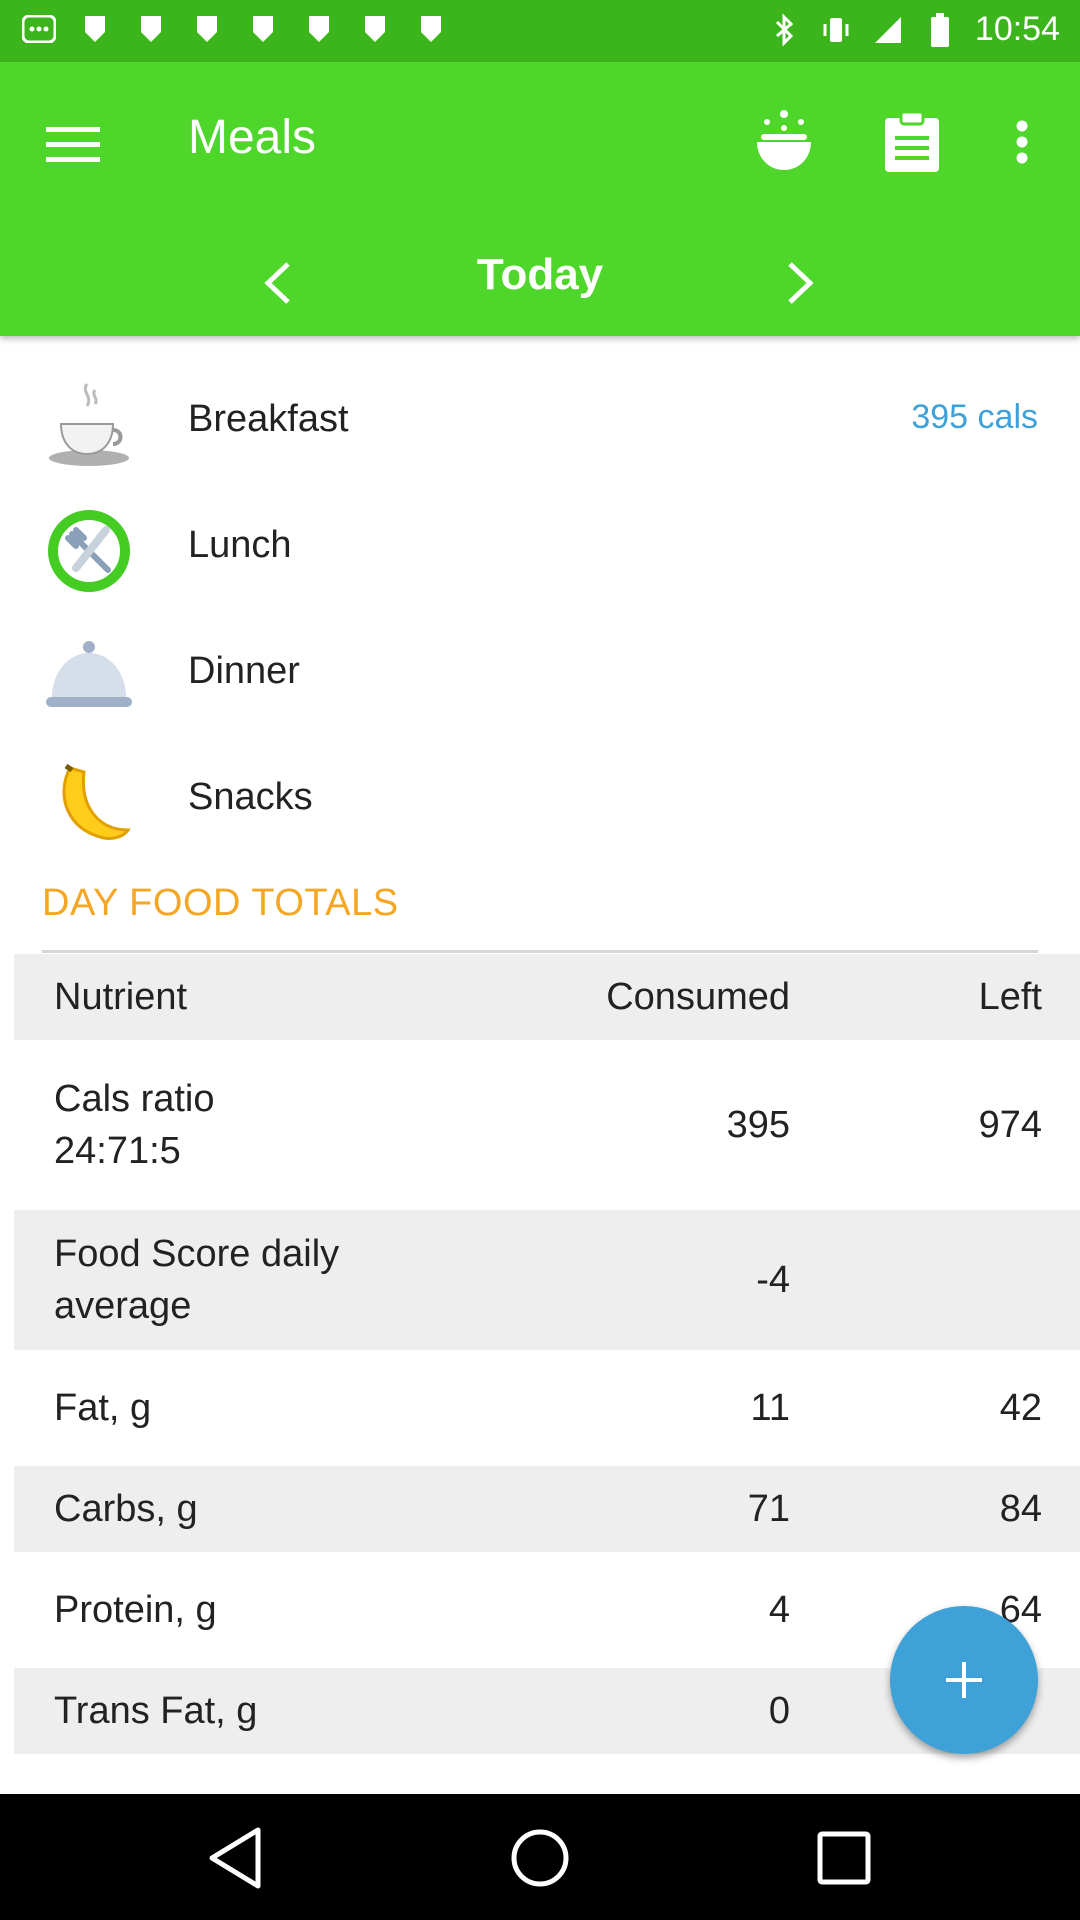 This screenshot has height=1920, width=1080. I want to click on next-day-icon, so click(801, 283).